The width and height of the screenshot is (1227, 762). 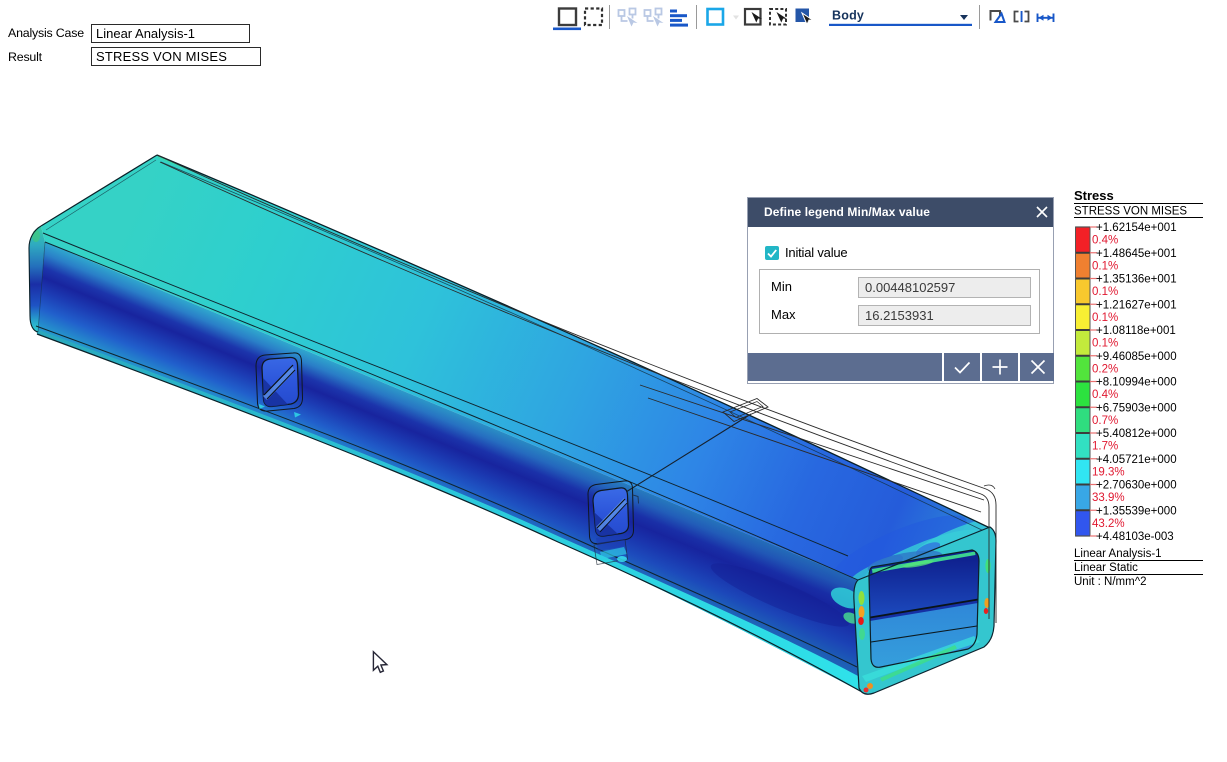 I want to click on svg-text: 0.7%, so click(x=1105, y=421).